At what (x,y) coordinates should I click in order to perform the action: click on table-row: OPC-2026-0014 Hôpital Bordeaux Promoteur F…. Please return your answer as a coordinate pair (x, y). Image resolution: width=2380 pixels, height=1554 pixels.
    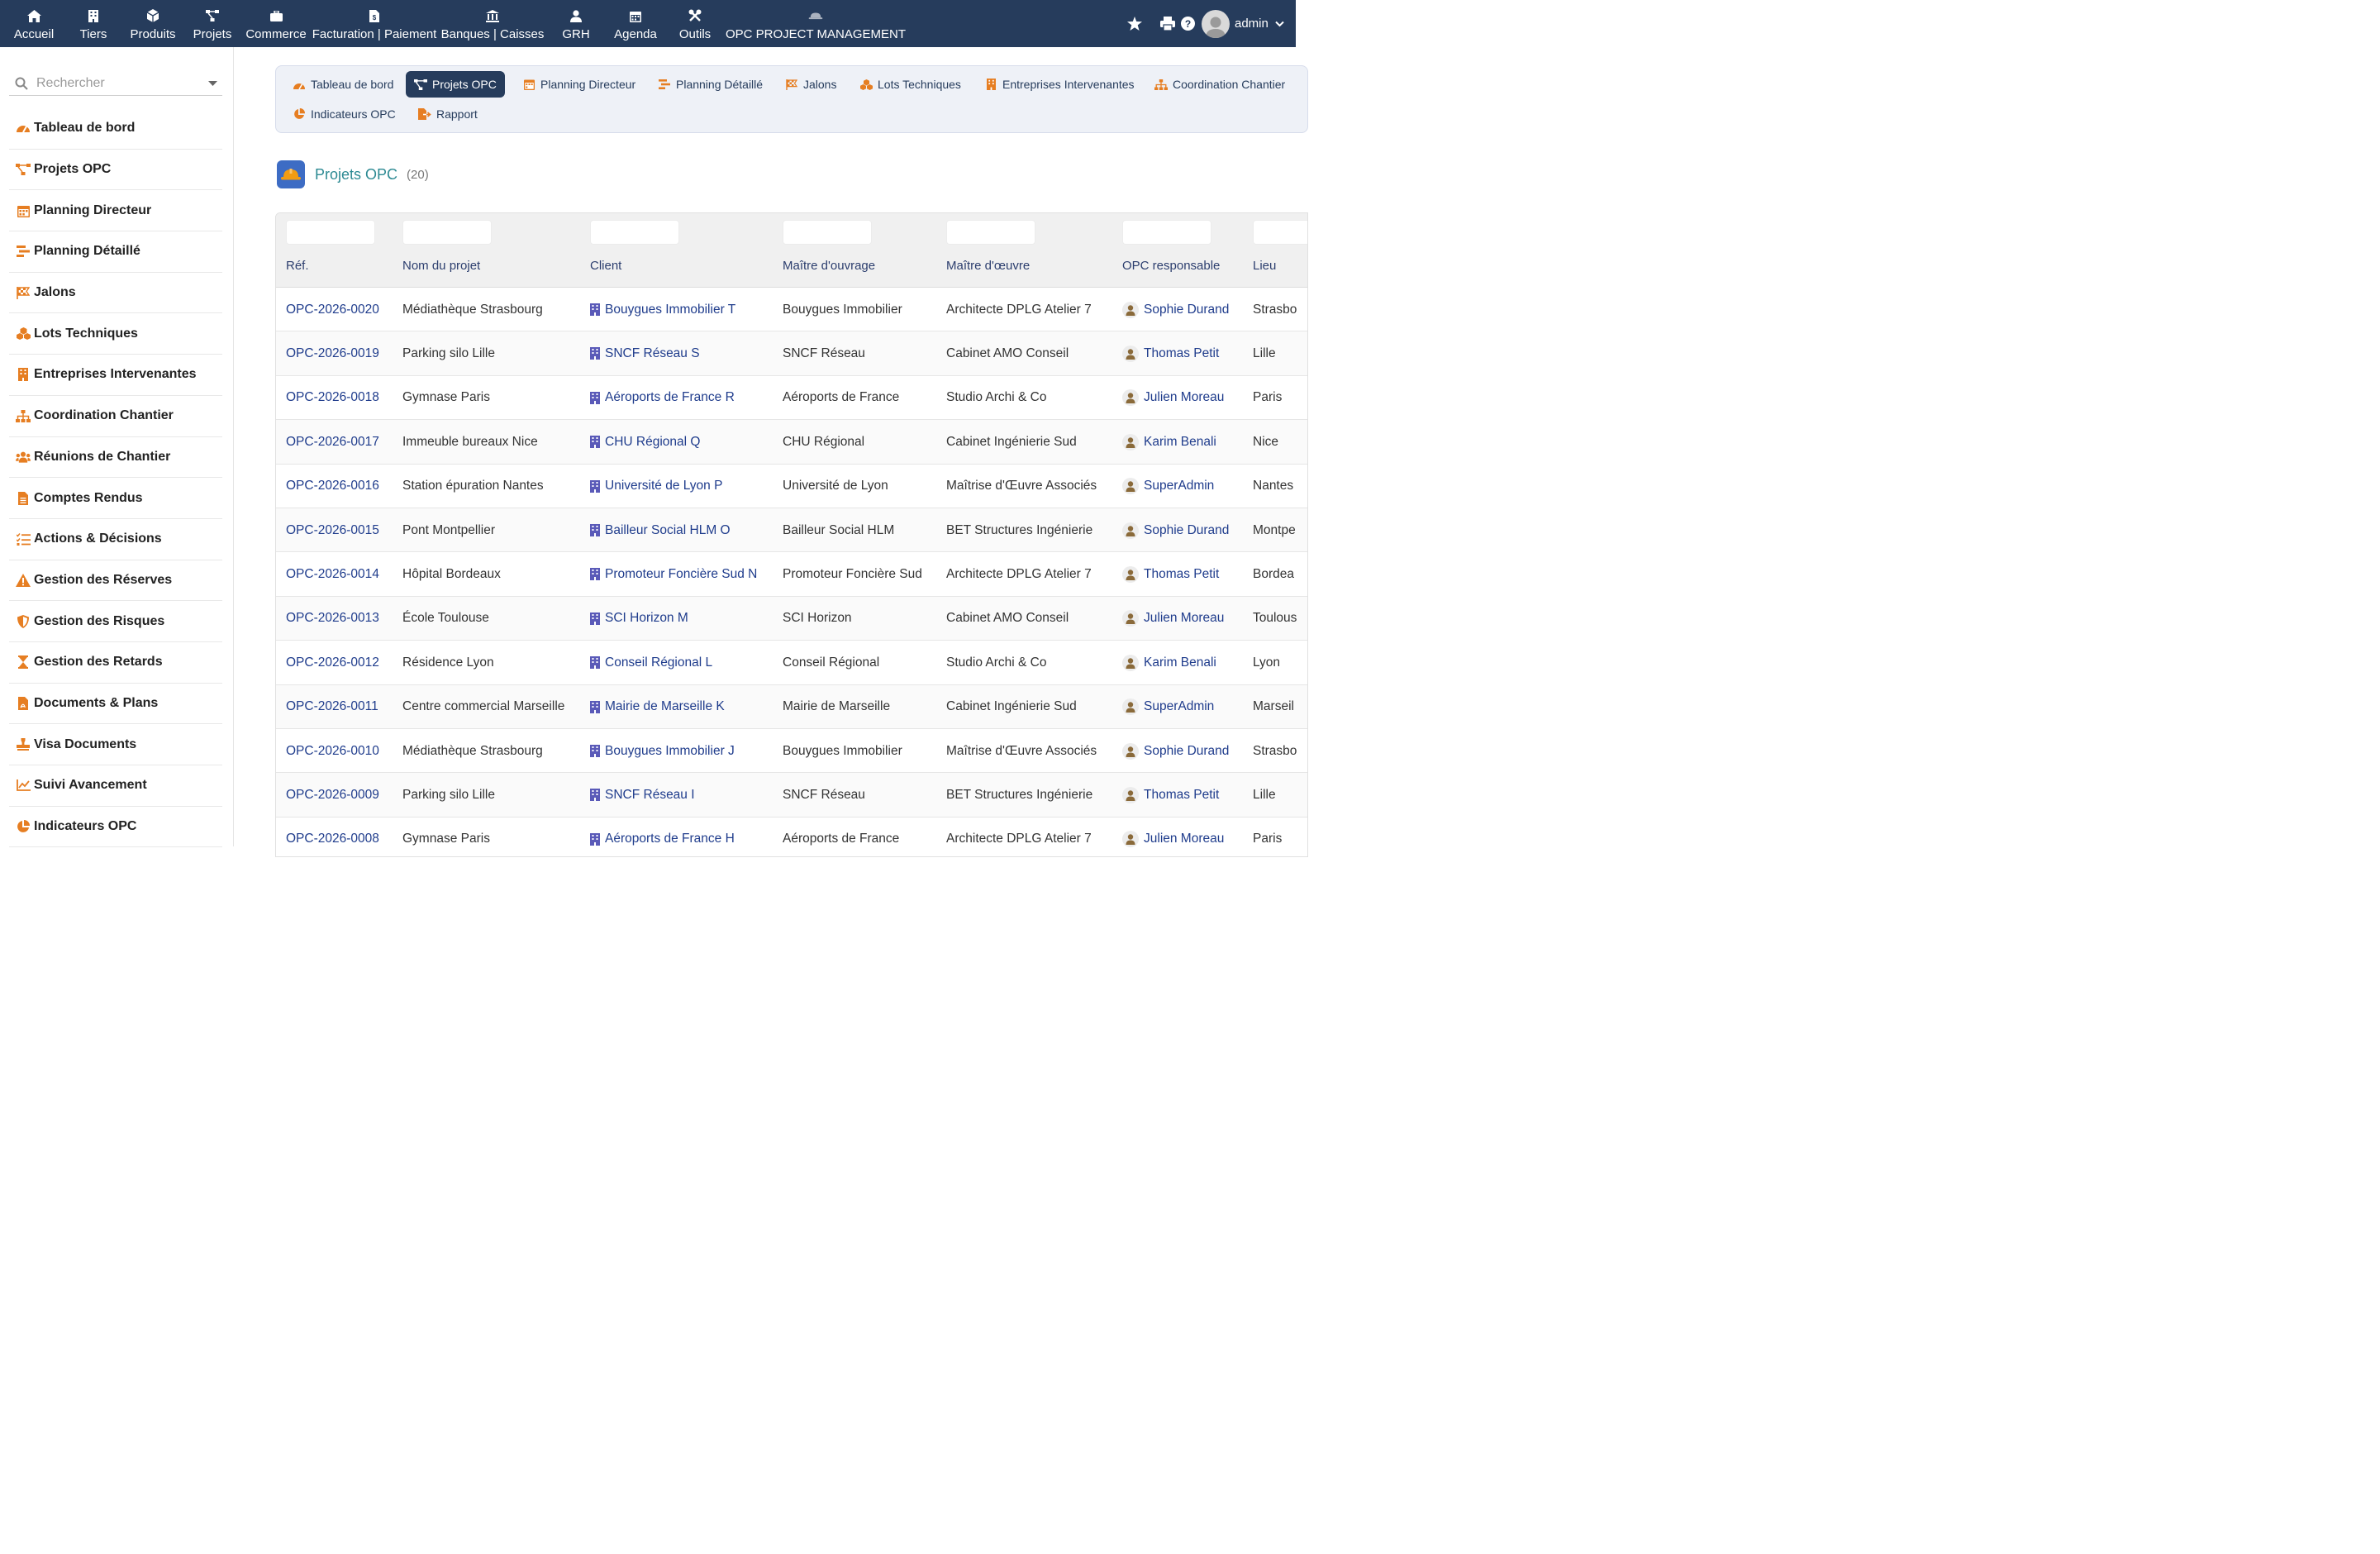
    Looking at the image, I should click on (791, 574).